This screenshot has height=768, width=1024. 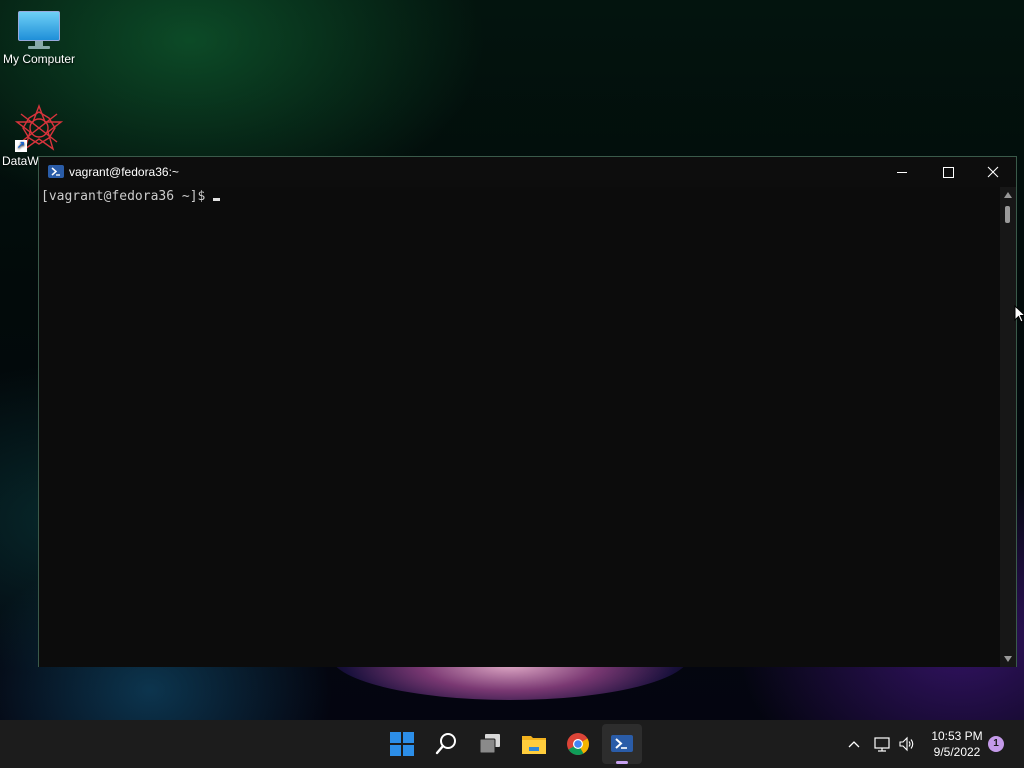 I want to click on scroll-down-arrow-icon, so click(x=1008, y=659).